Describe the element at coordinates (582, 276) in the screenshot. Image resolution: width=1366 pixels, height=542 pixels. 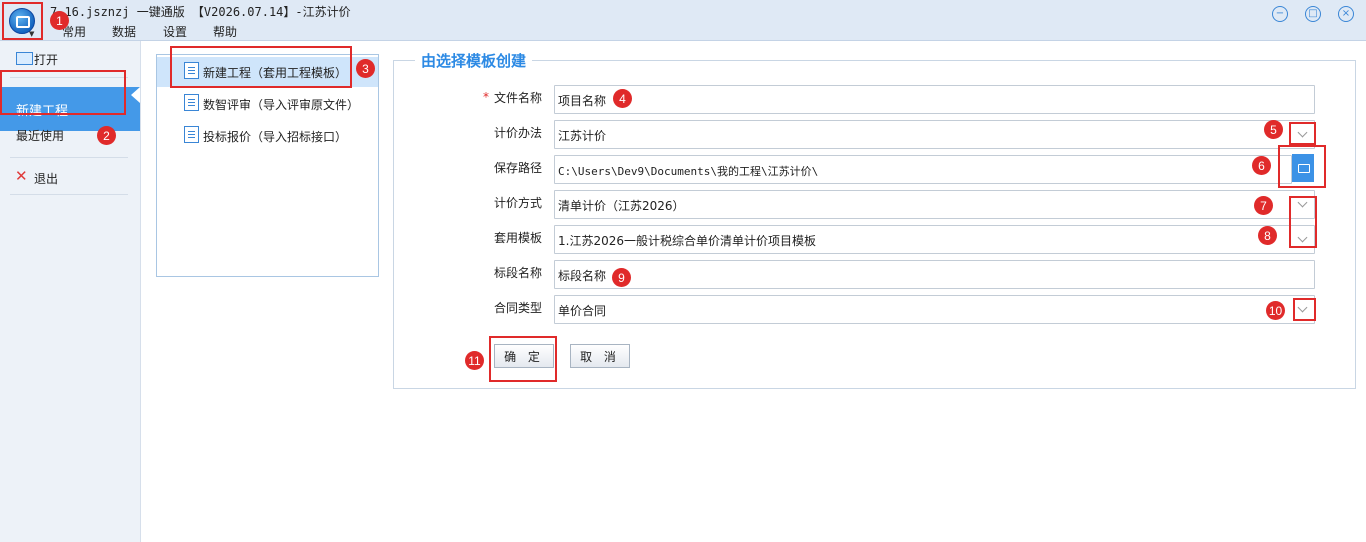
I see `field-value: 标段名称` at that location.